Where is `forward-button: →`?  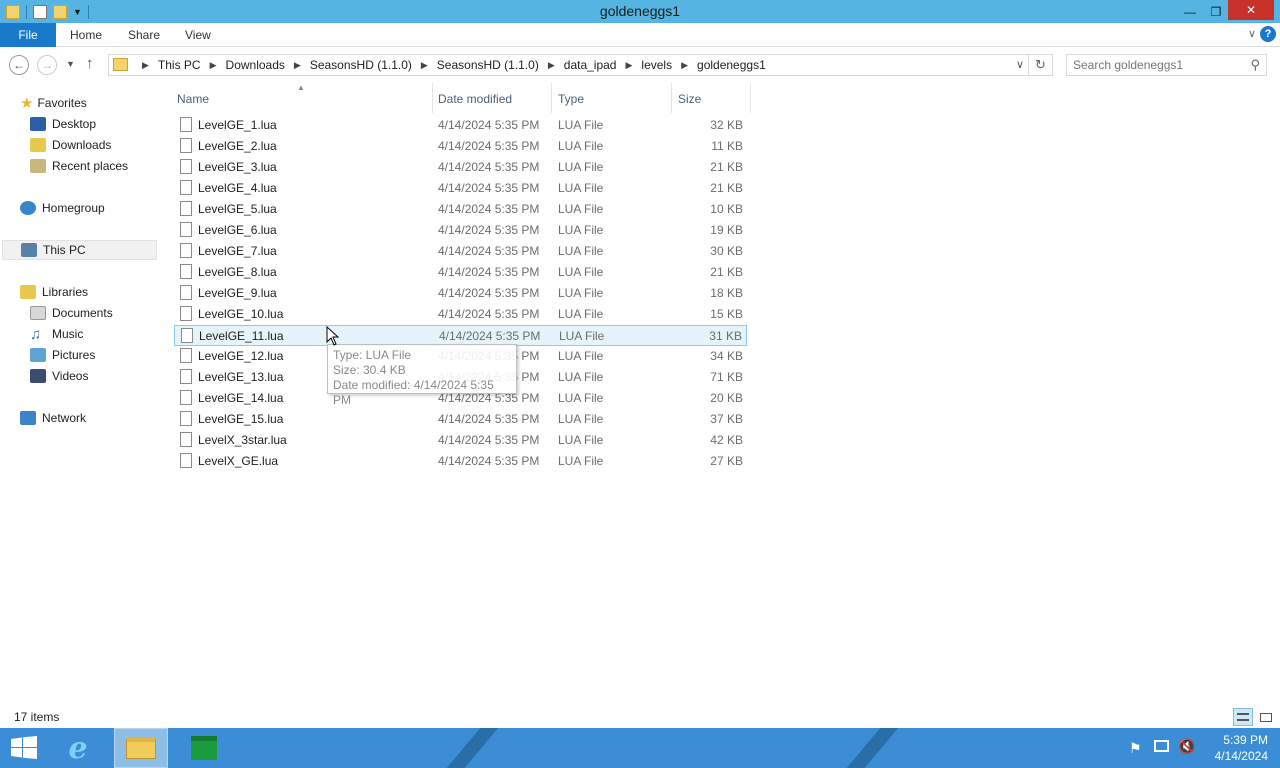 forward-button: → is located at coordinates (47, 65).